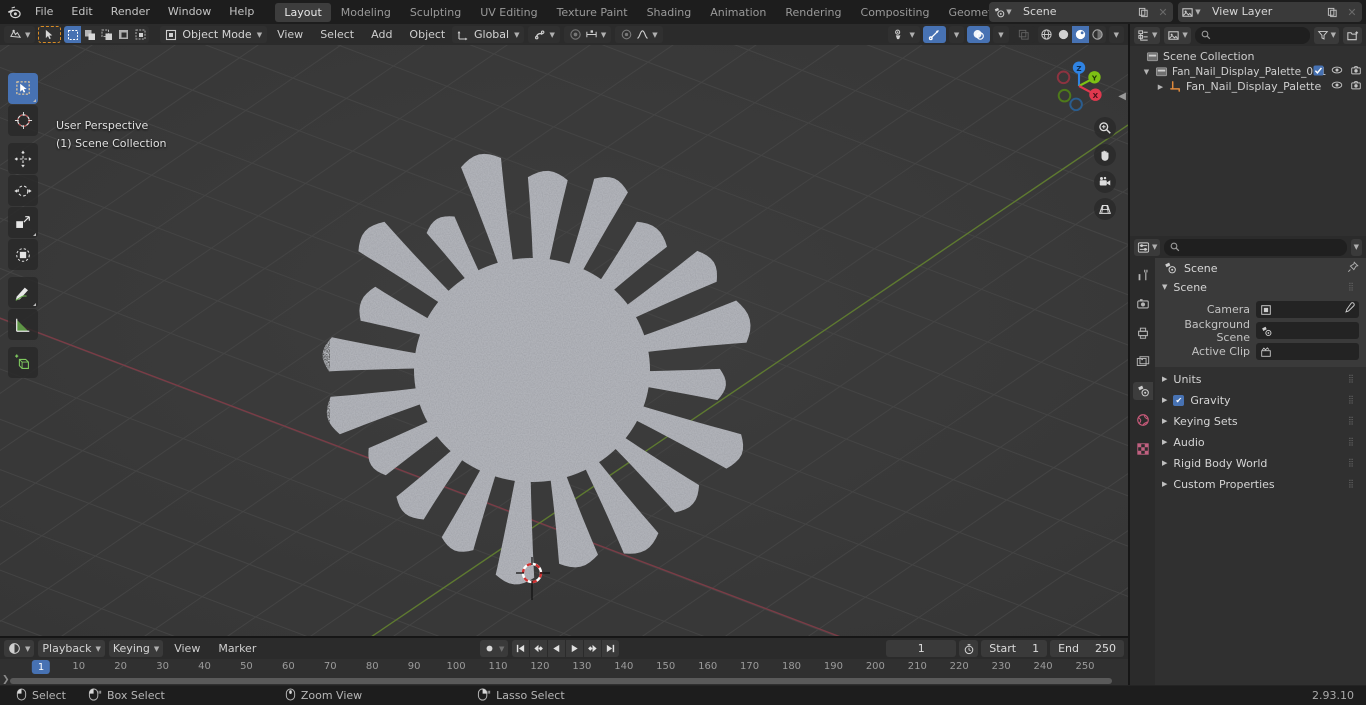 This screenshot has height=705, width=1366. What do you see at coordinates (81, 12) in the screenshot?
I see `menu-edit: Edit` at bounding box center [81, 12].